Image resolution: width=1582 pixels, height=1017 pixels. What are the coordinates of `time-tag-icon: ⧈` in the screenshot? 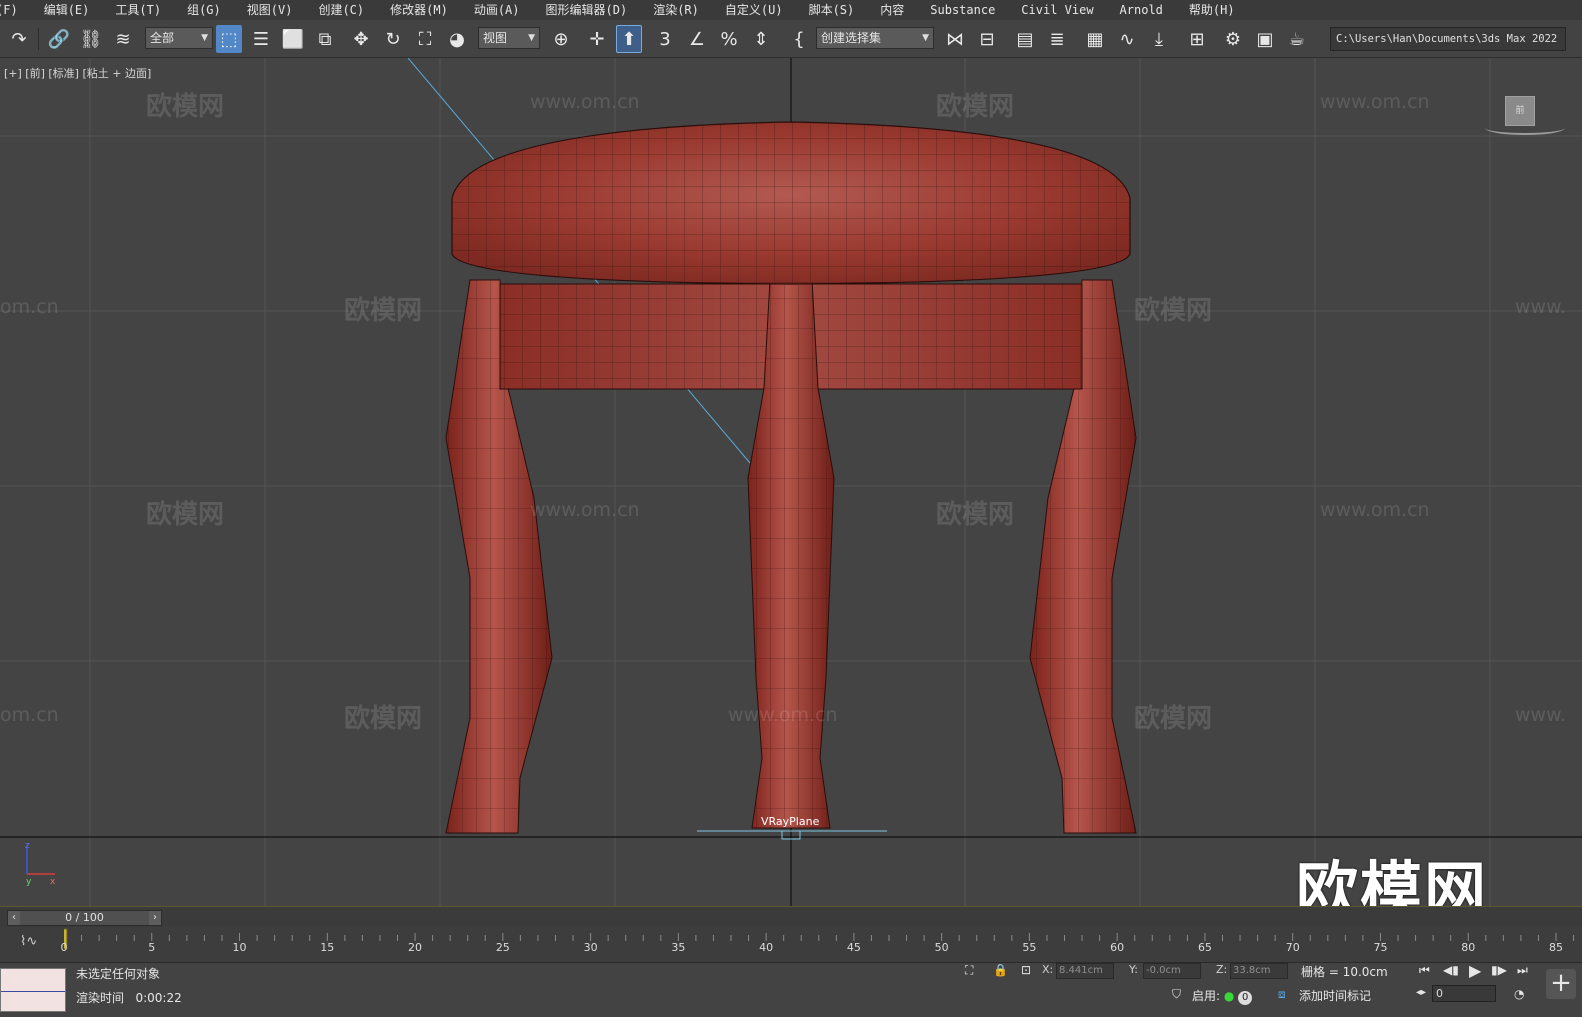 It's located at (1282, 994).